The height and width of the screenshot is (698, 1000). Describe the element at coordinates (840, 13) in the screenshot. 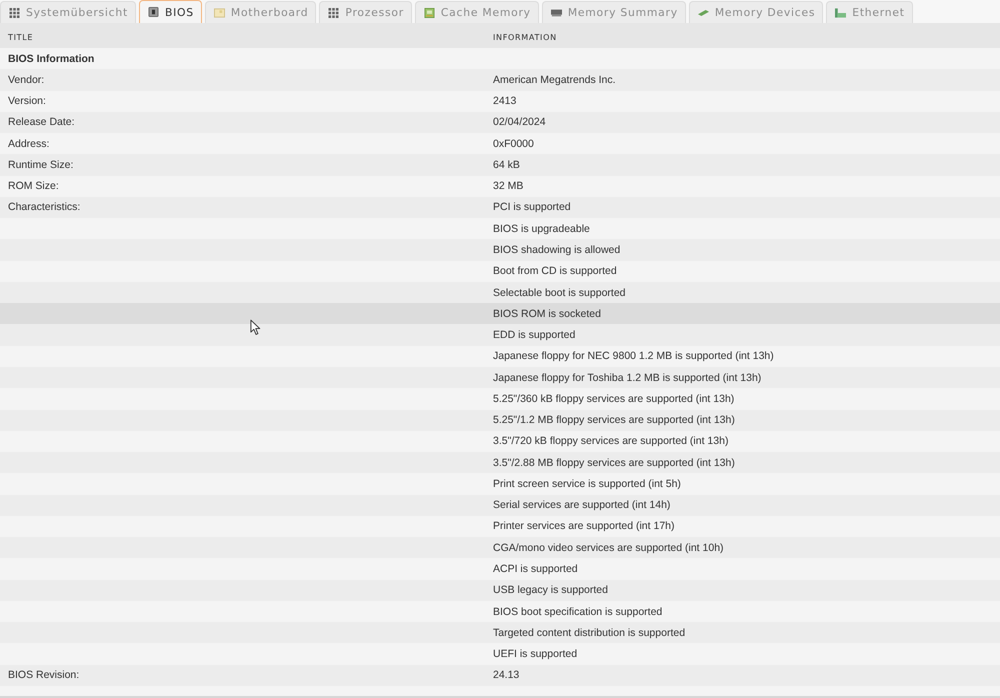

I see `network-card-icon` at that location.